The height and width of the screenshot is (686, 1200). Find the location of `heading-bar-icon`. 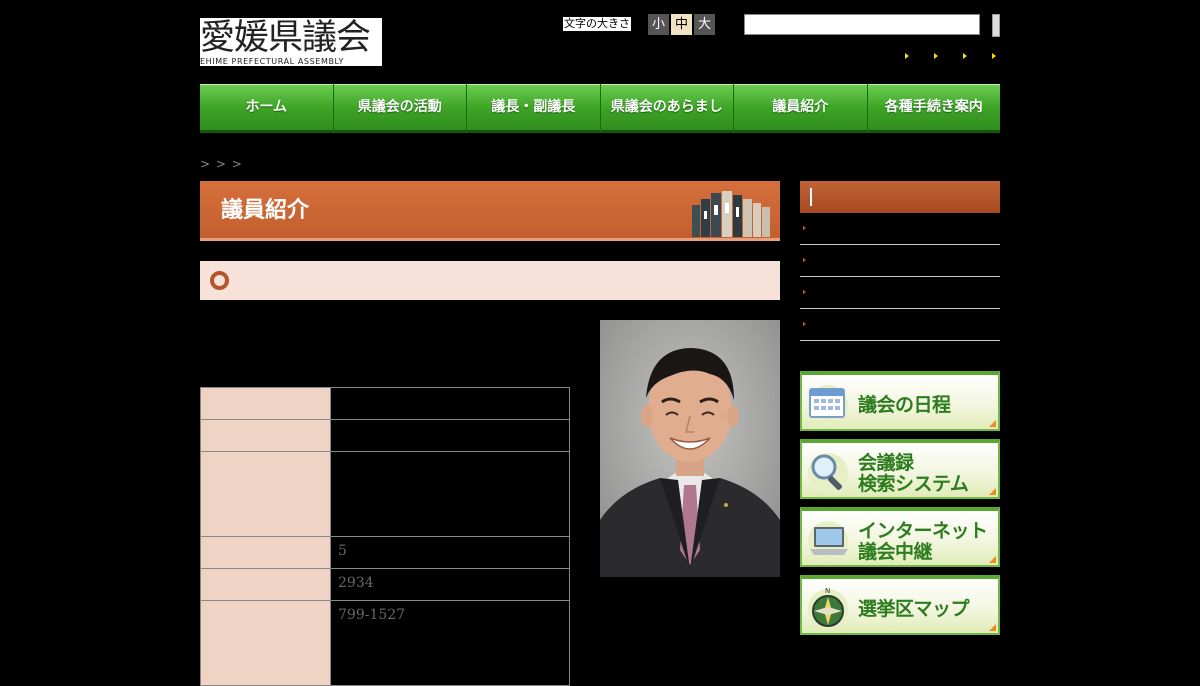

heading-bar-icon is located at coordinates (811, 197).